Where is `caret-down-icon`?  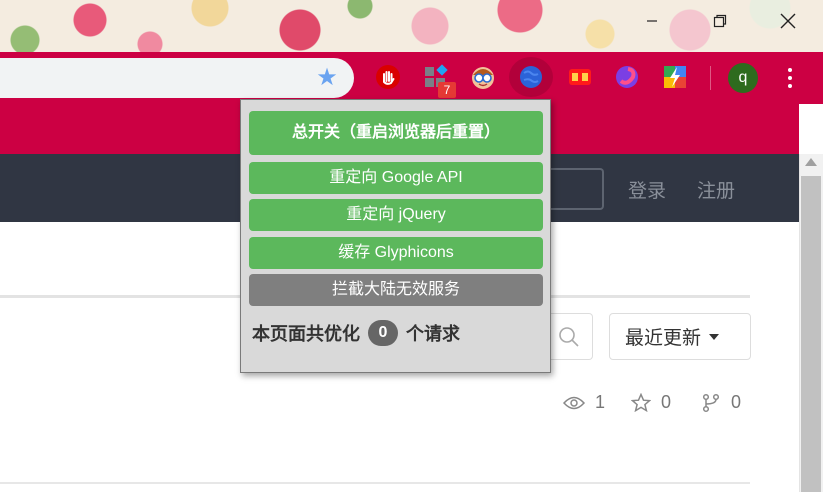
caret-down-icon is located at coordinates (714, 336).